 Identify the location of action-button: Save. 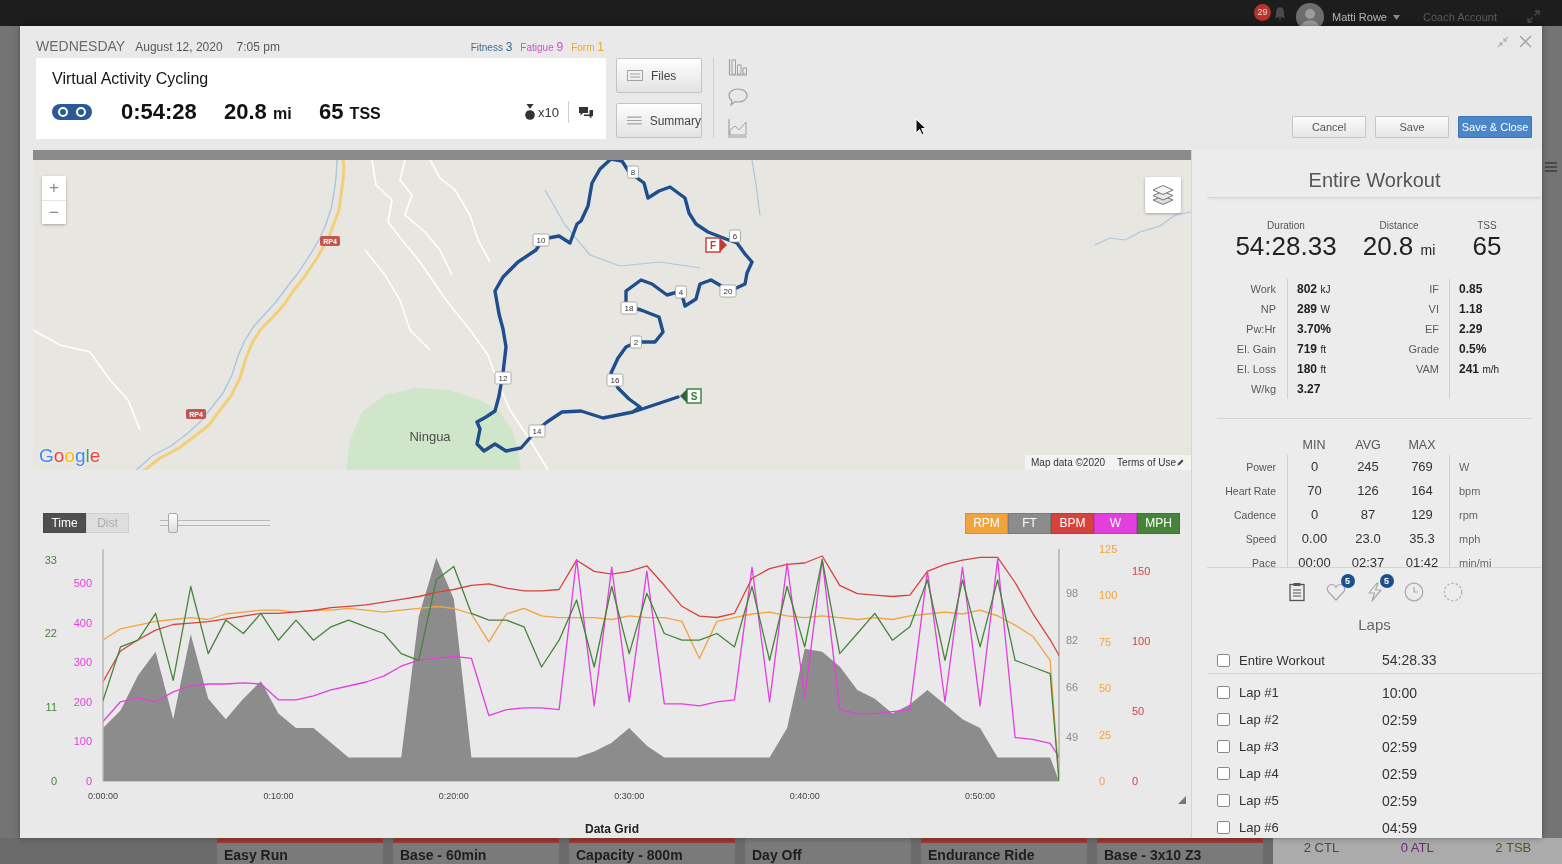
(1412, 127).